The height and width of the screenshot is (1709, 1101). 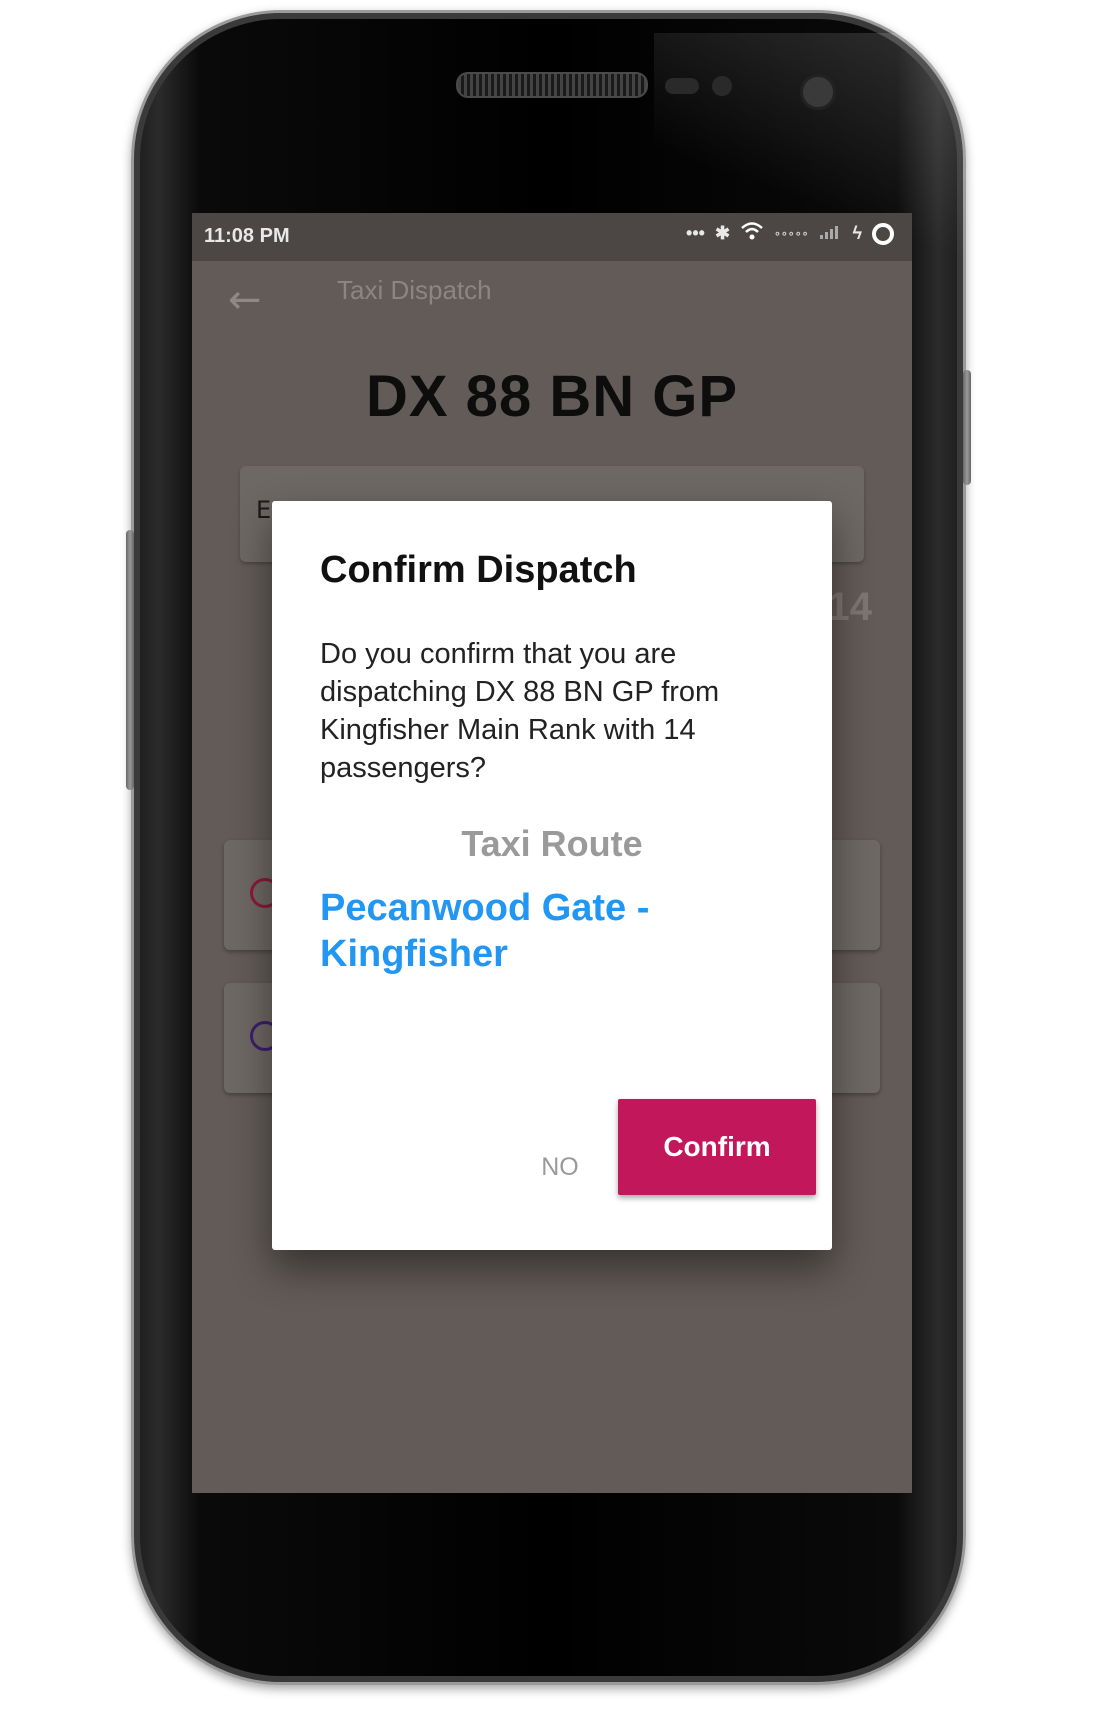 What do you see at coordinates (552, 843) in the screenshot?
I see `route-label: Taxi Route` at bounding box center [552, 843].